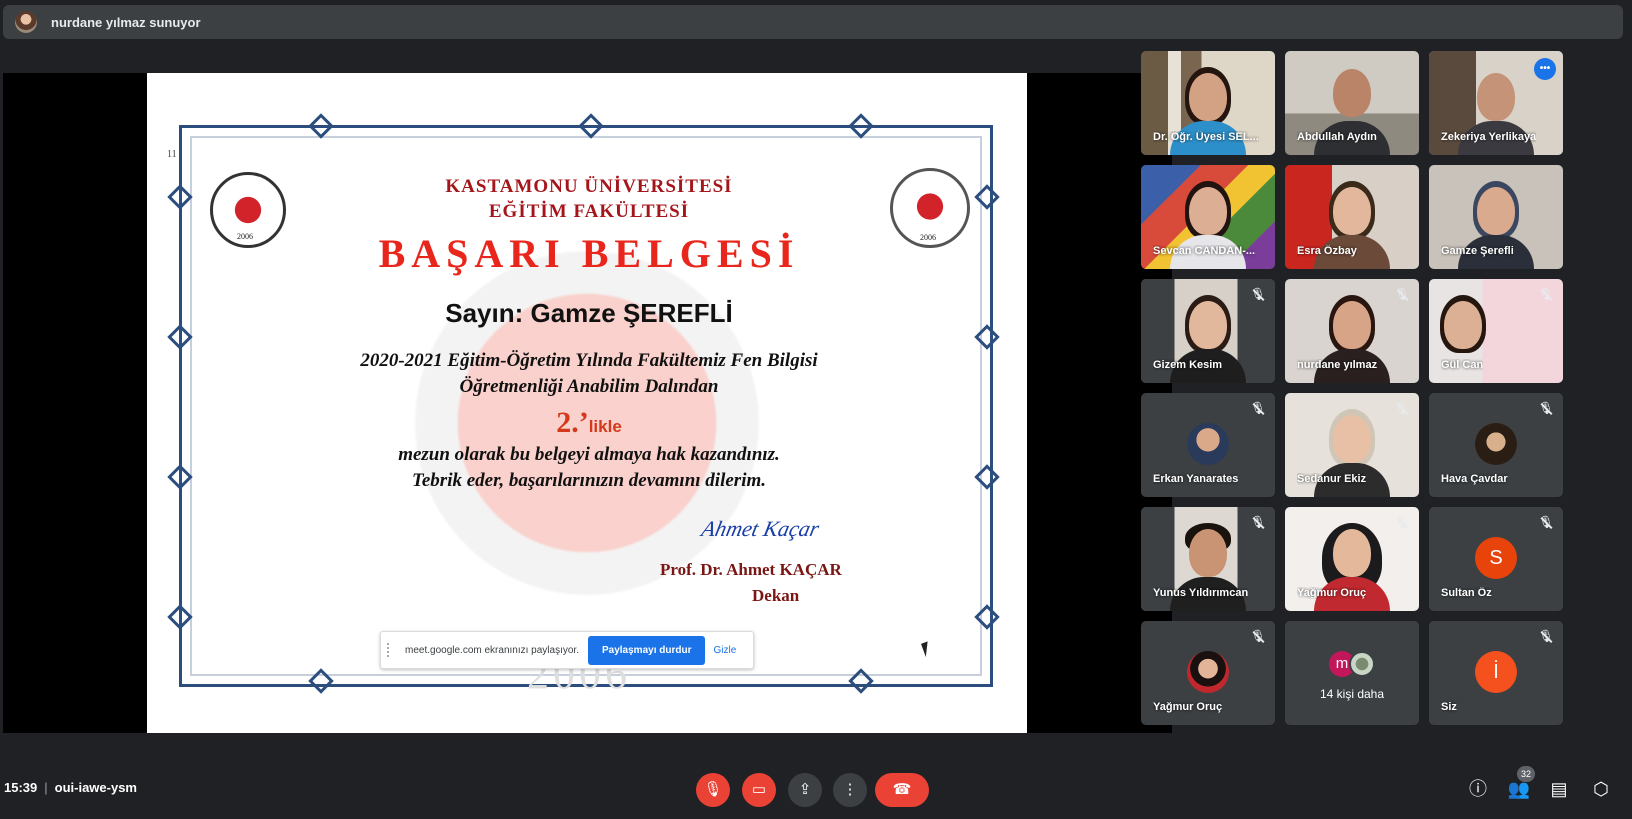  What do you see at coordinates (1496, 331) in the screenshot?
I see `participant-tile: 🎙 Gül Can` at bounding box center [1496, 331].